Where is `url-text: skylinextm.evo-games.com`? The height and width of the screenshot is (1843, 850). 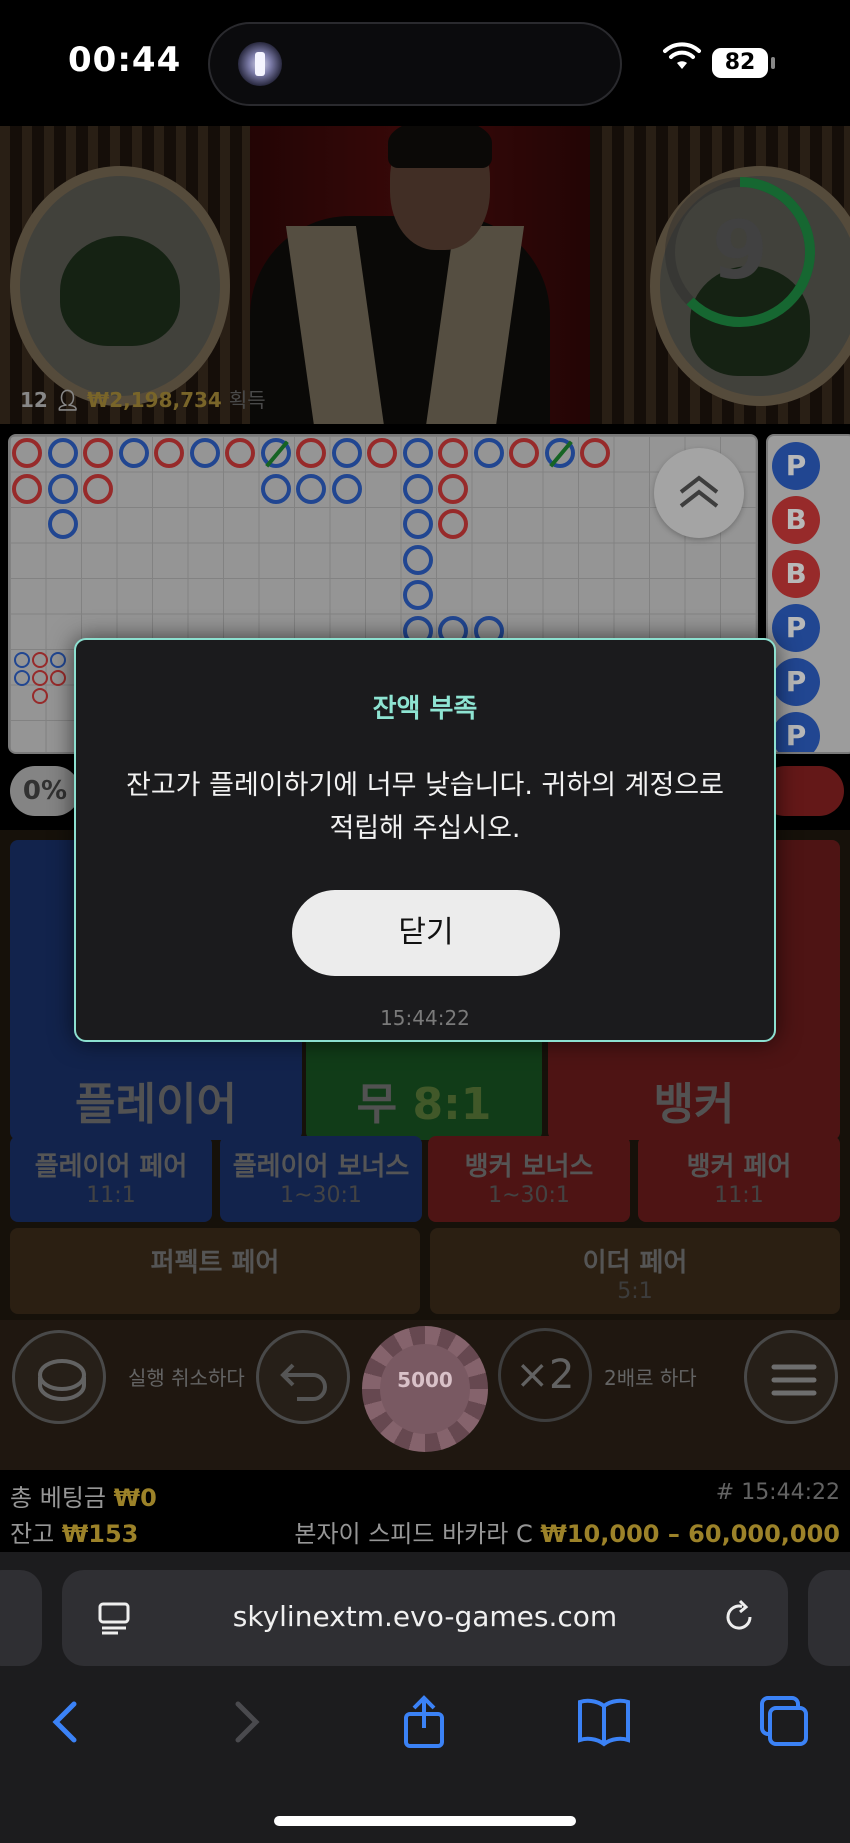 url-text: skylinextm.evo-games.com is located at coordinates (425, 1616).